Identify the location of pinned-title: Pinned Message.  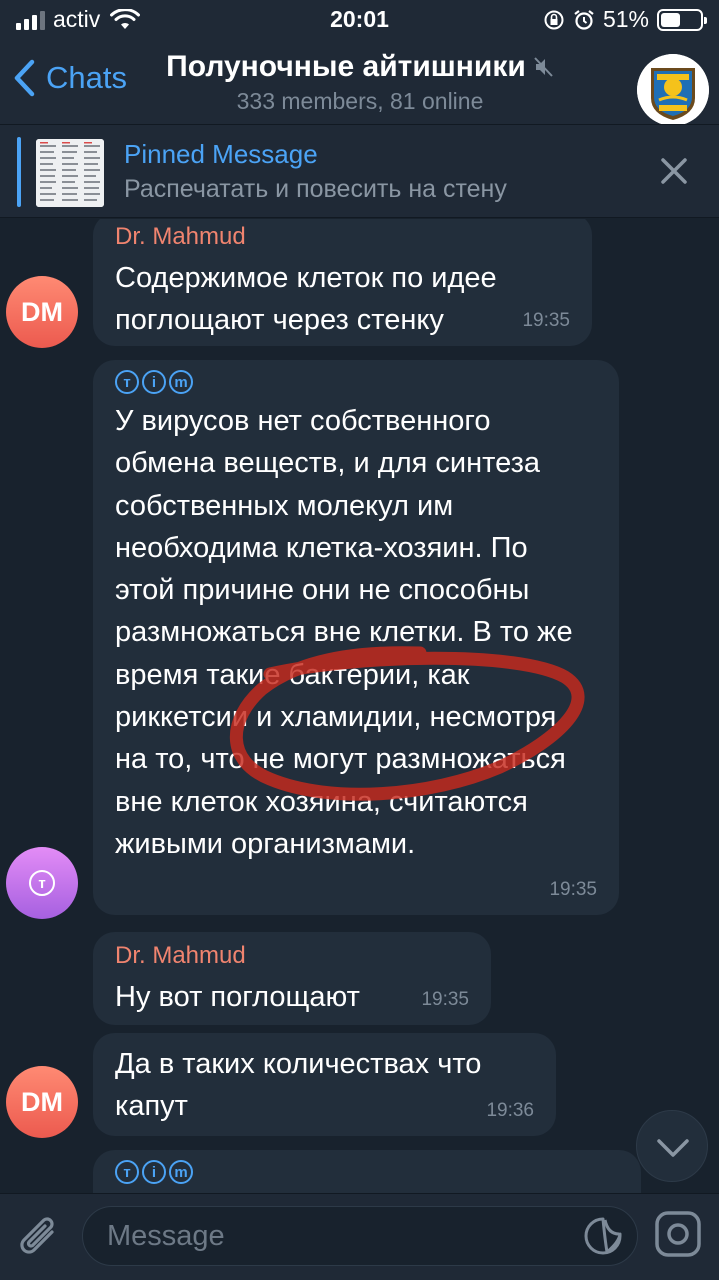
(221, 154).